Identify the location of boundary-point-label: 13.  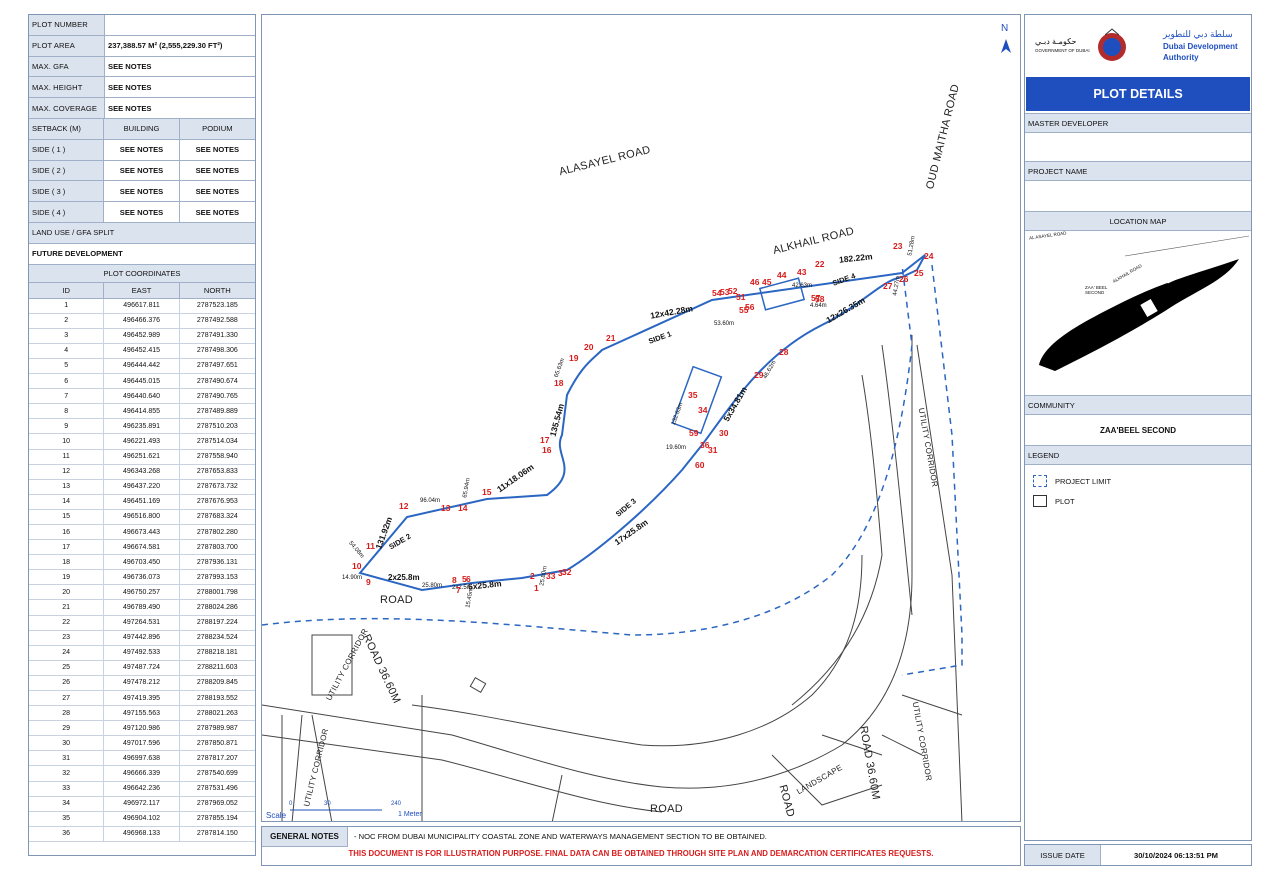
(446, 508).